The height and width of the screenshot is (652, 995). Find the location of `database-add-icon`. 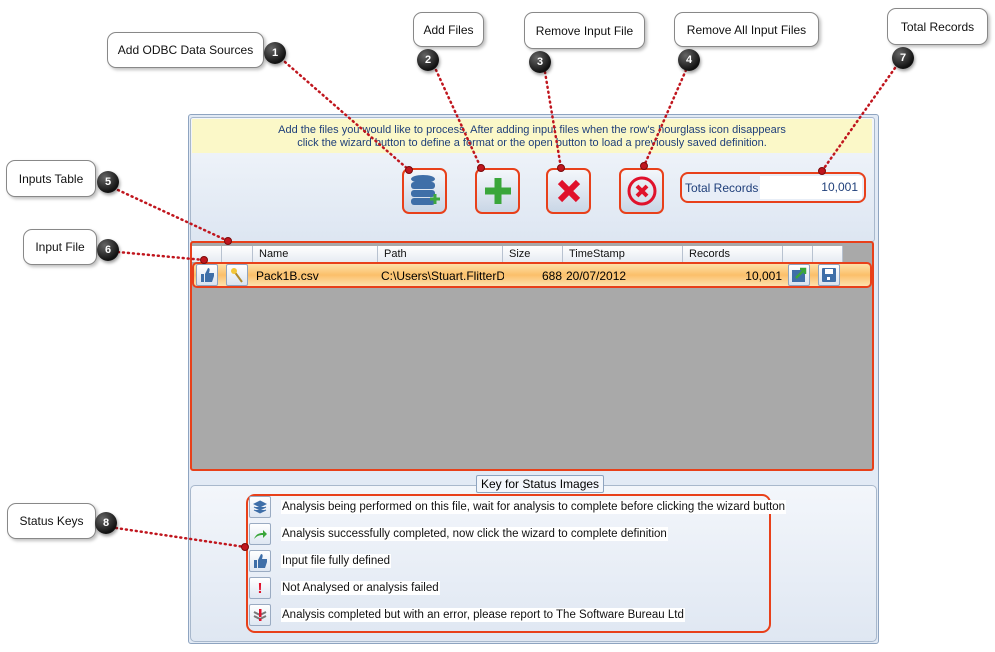

database-add-icon is located at coordinates (425, 190).